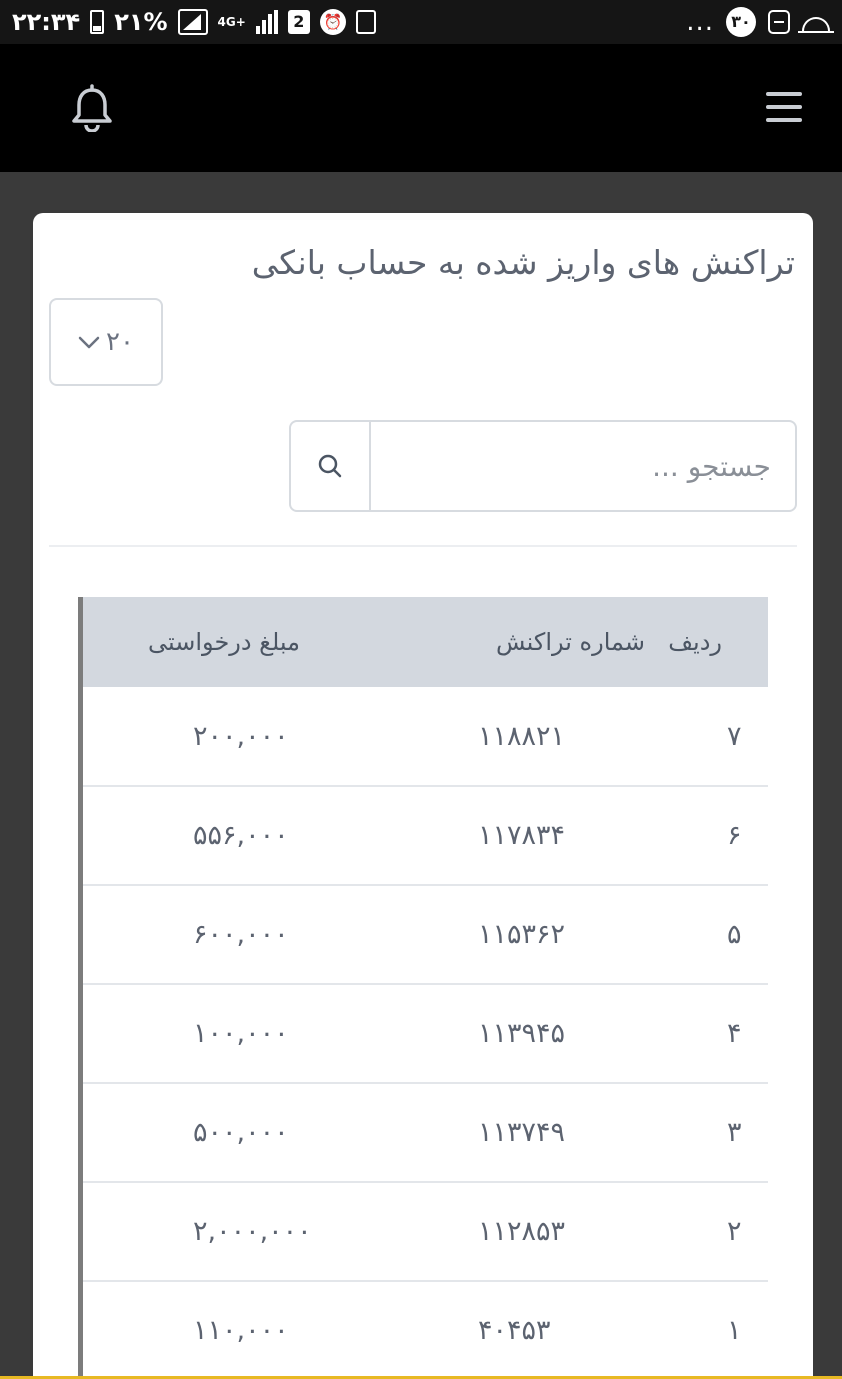 This screenshot has height=1379, width=842. I want to click on cell-row: ۱, so click(734, 1330).